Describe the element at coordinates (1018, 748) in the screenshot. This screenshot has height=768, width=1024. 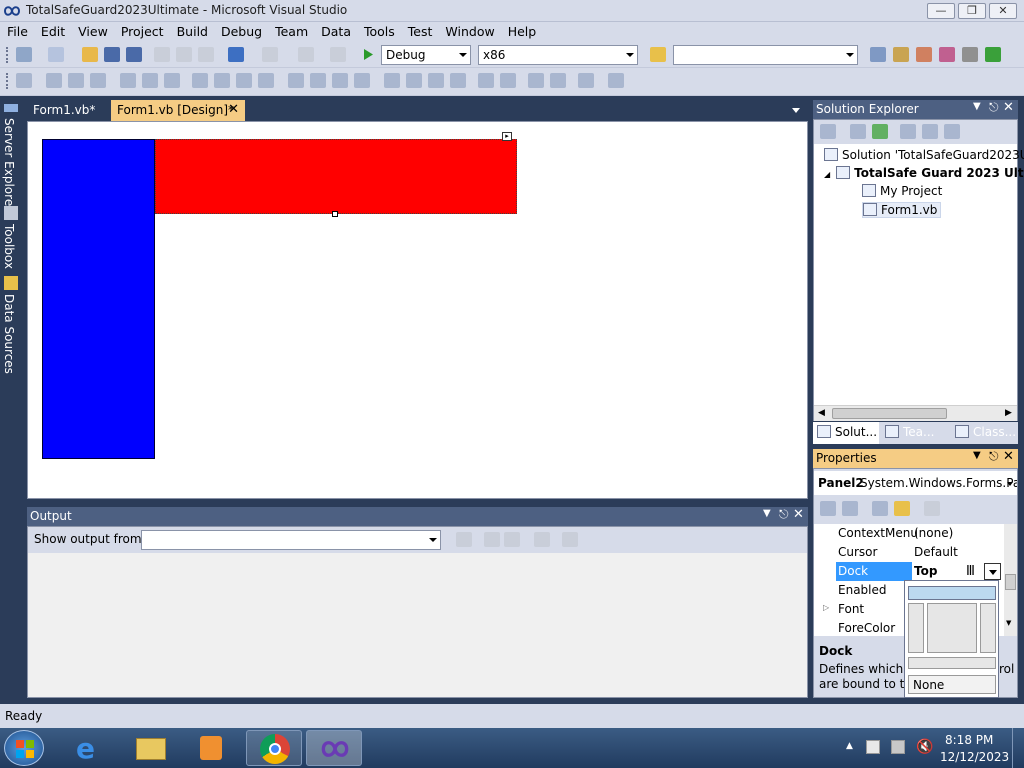
I see `show-desktop-button` at that location.